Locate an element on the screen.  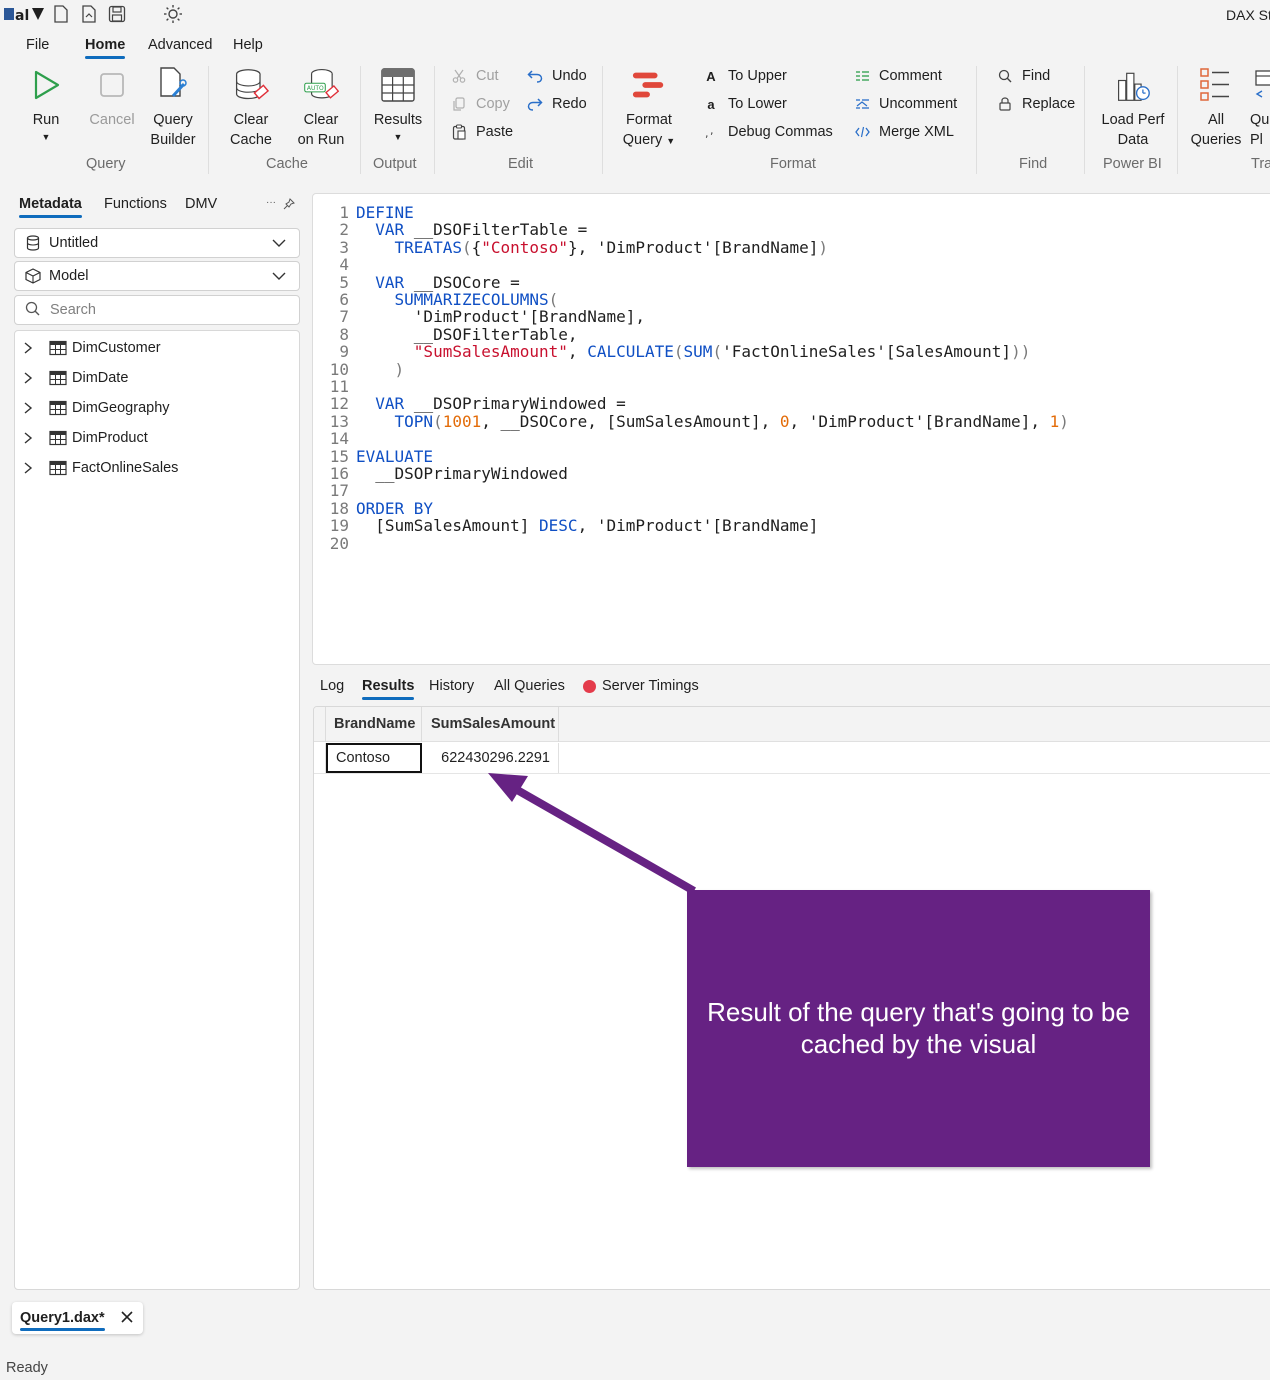
pin-icon is located at coordinates (289, 205).